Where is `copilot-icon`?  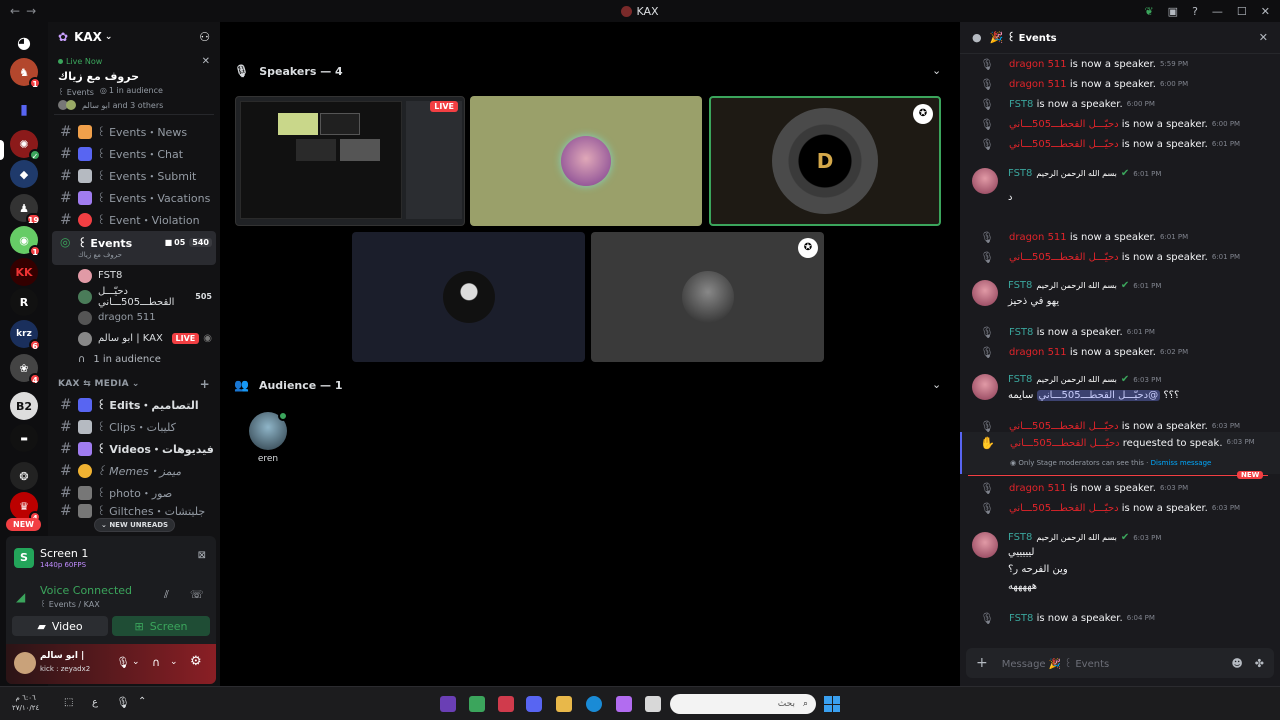
copilot-icon is located at coordinates (624, 704).